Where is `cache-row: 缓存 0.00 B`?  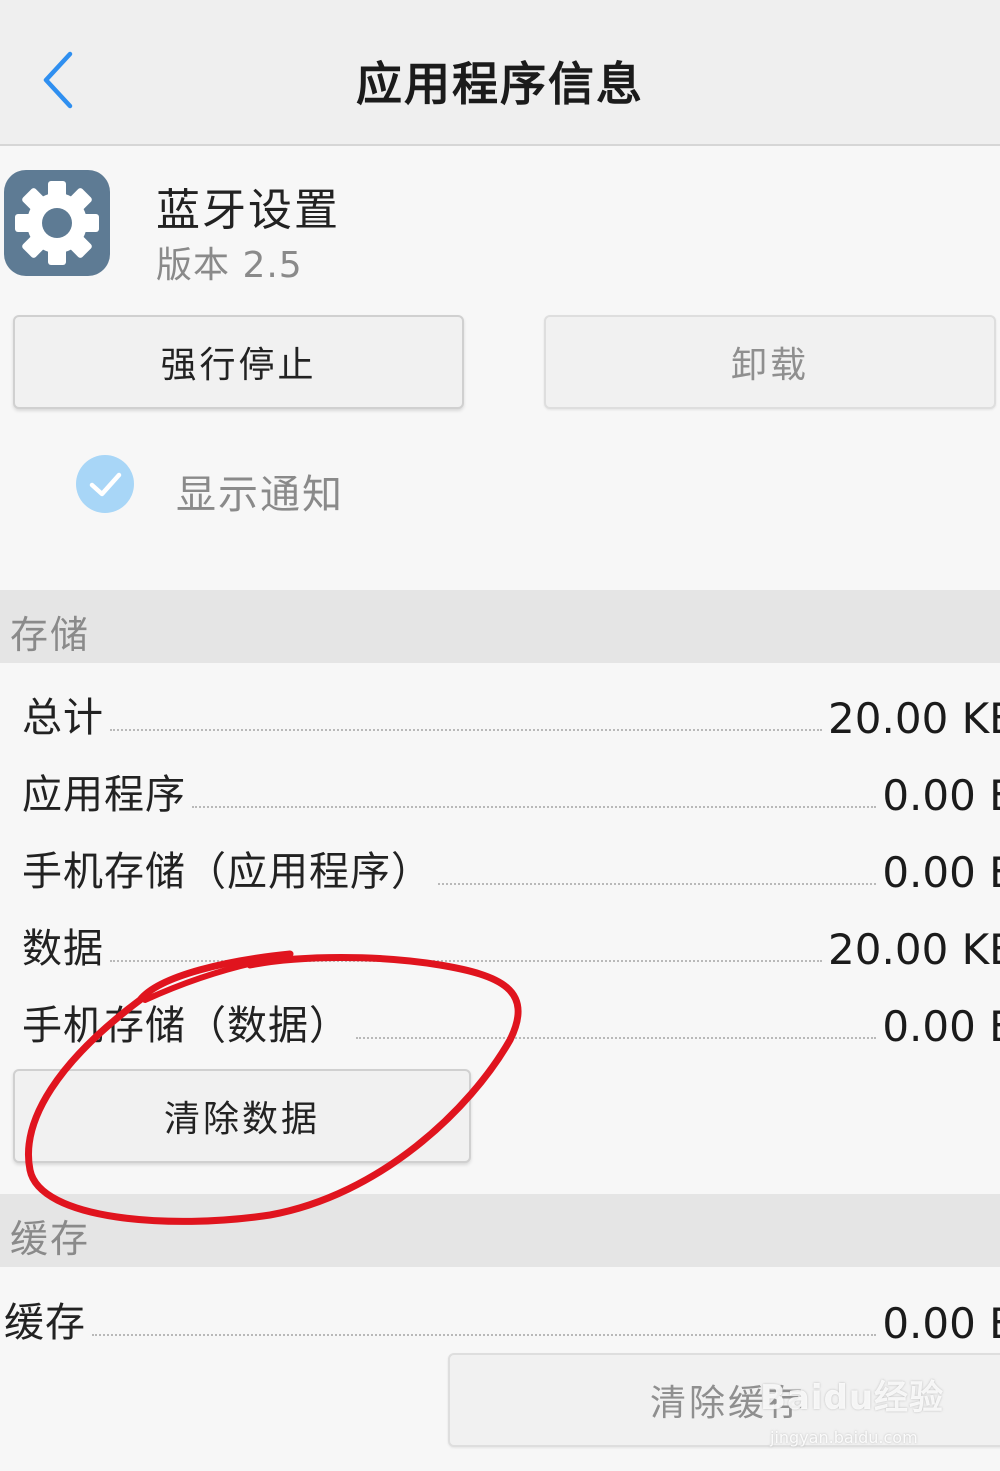
cache-row: 缓存 0.00 B is located at coordinates (502, 1318).